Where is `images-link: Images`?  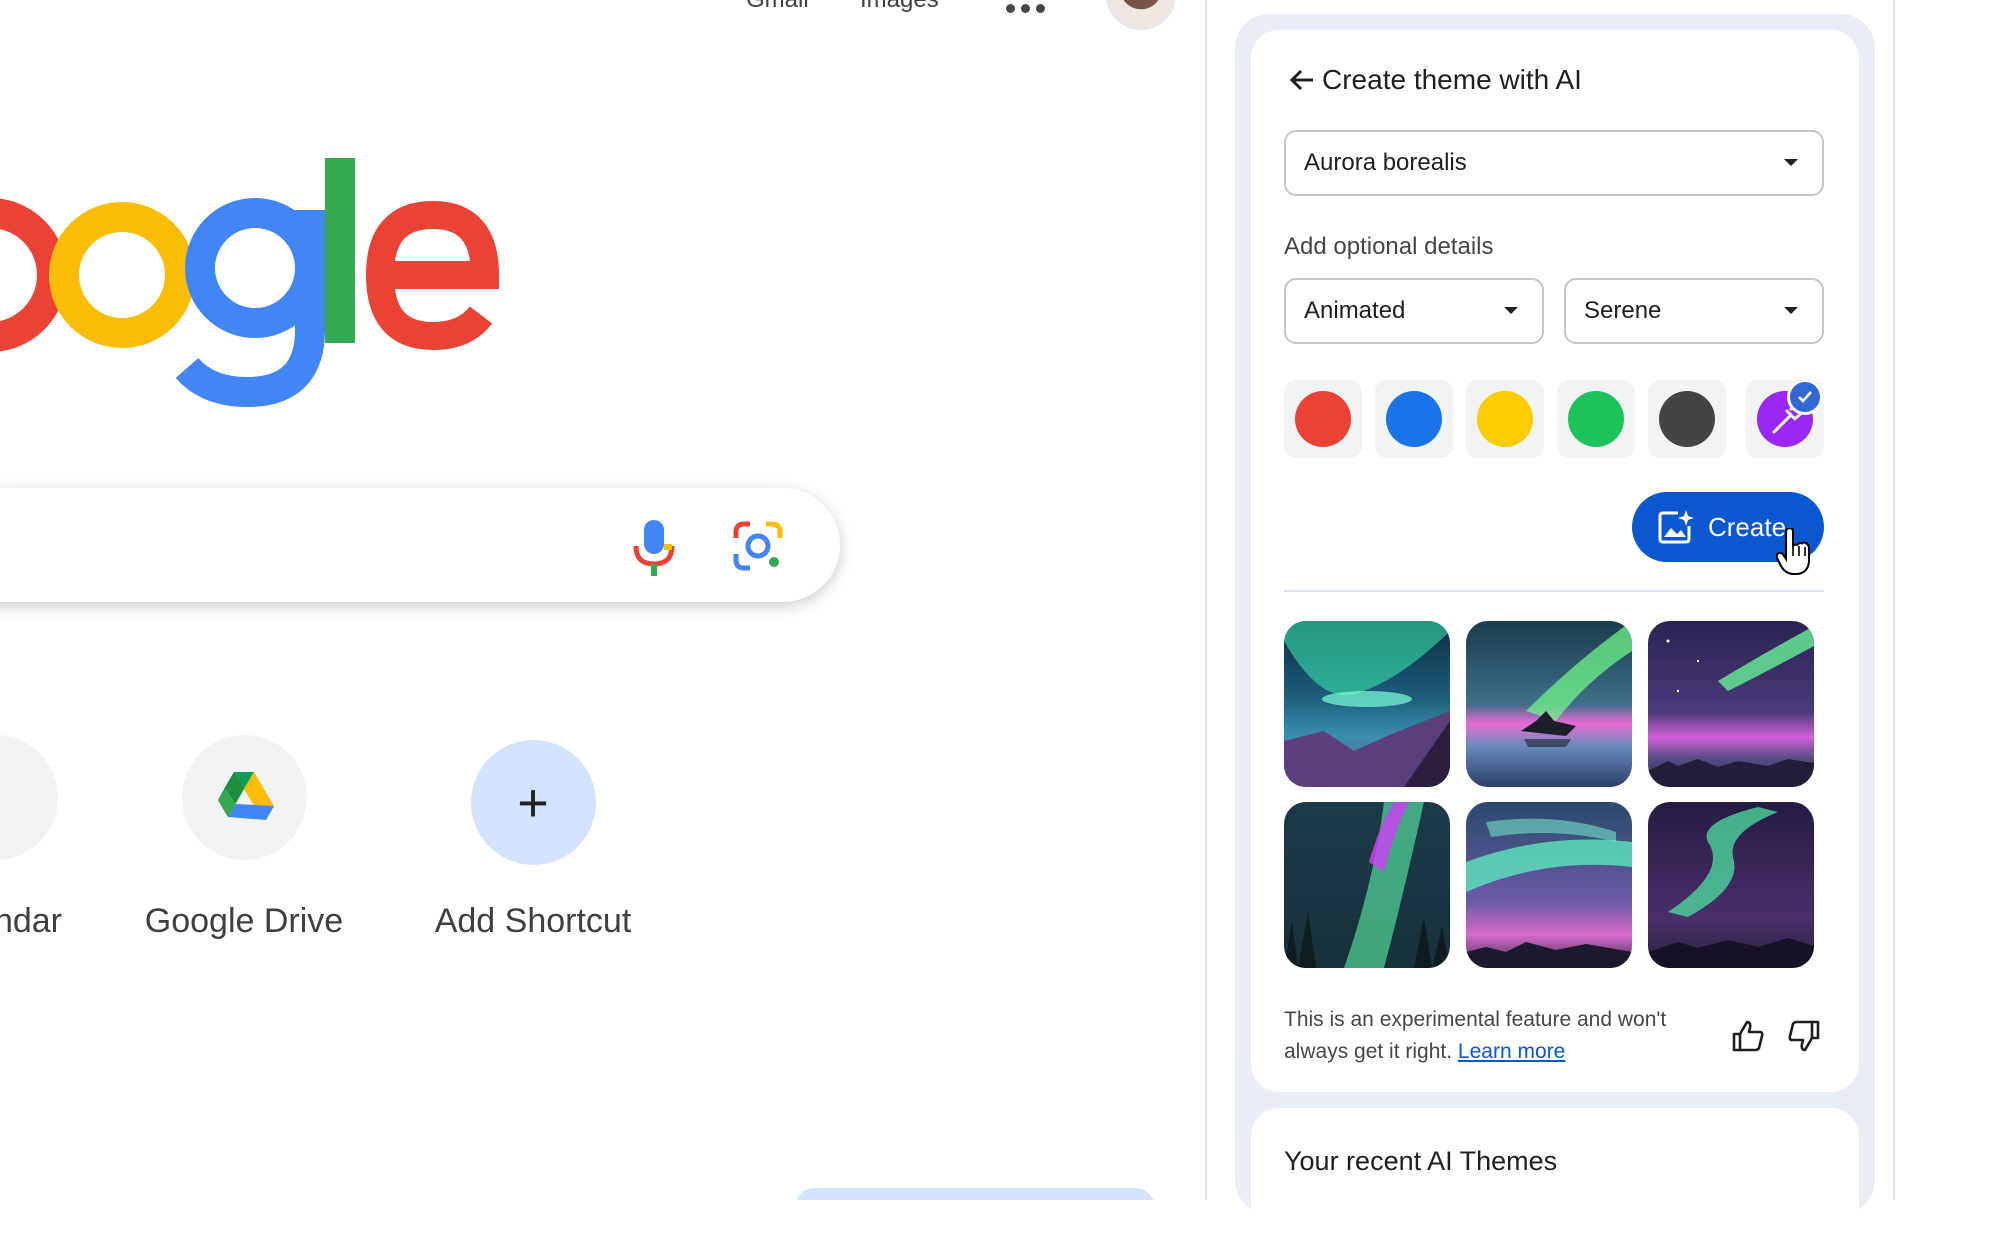 images-link: Images is located at coordinates (899, 7).